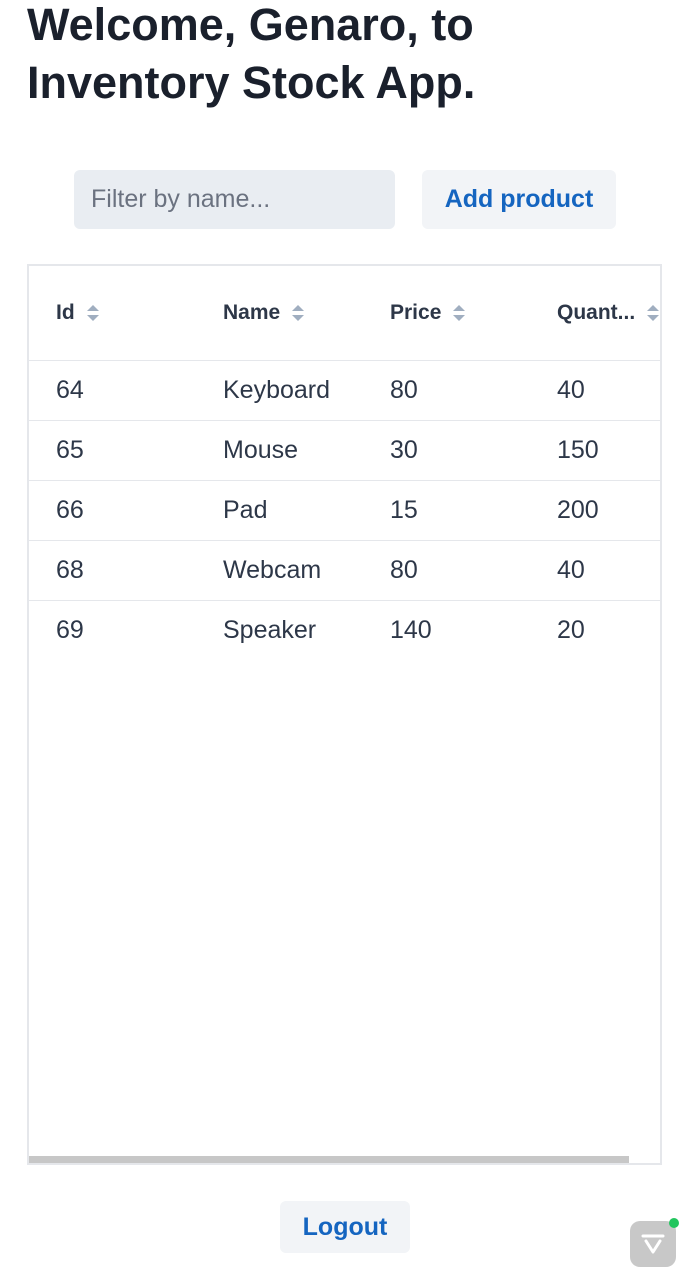  What do you see at coordinates (251, 82) in the screenshot?
I see `page-title-line-2: Inventory Stock App.` at bounding box center [251, 82].